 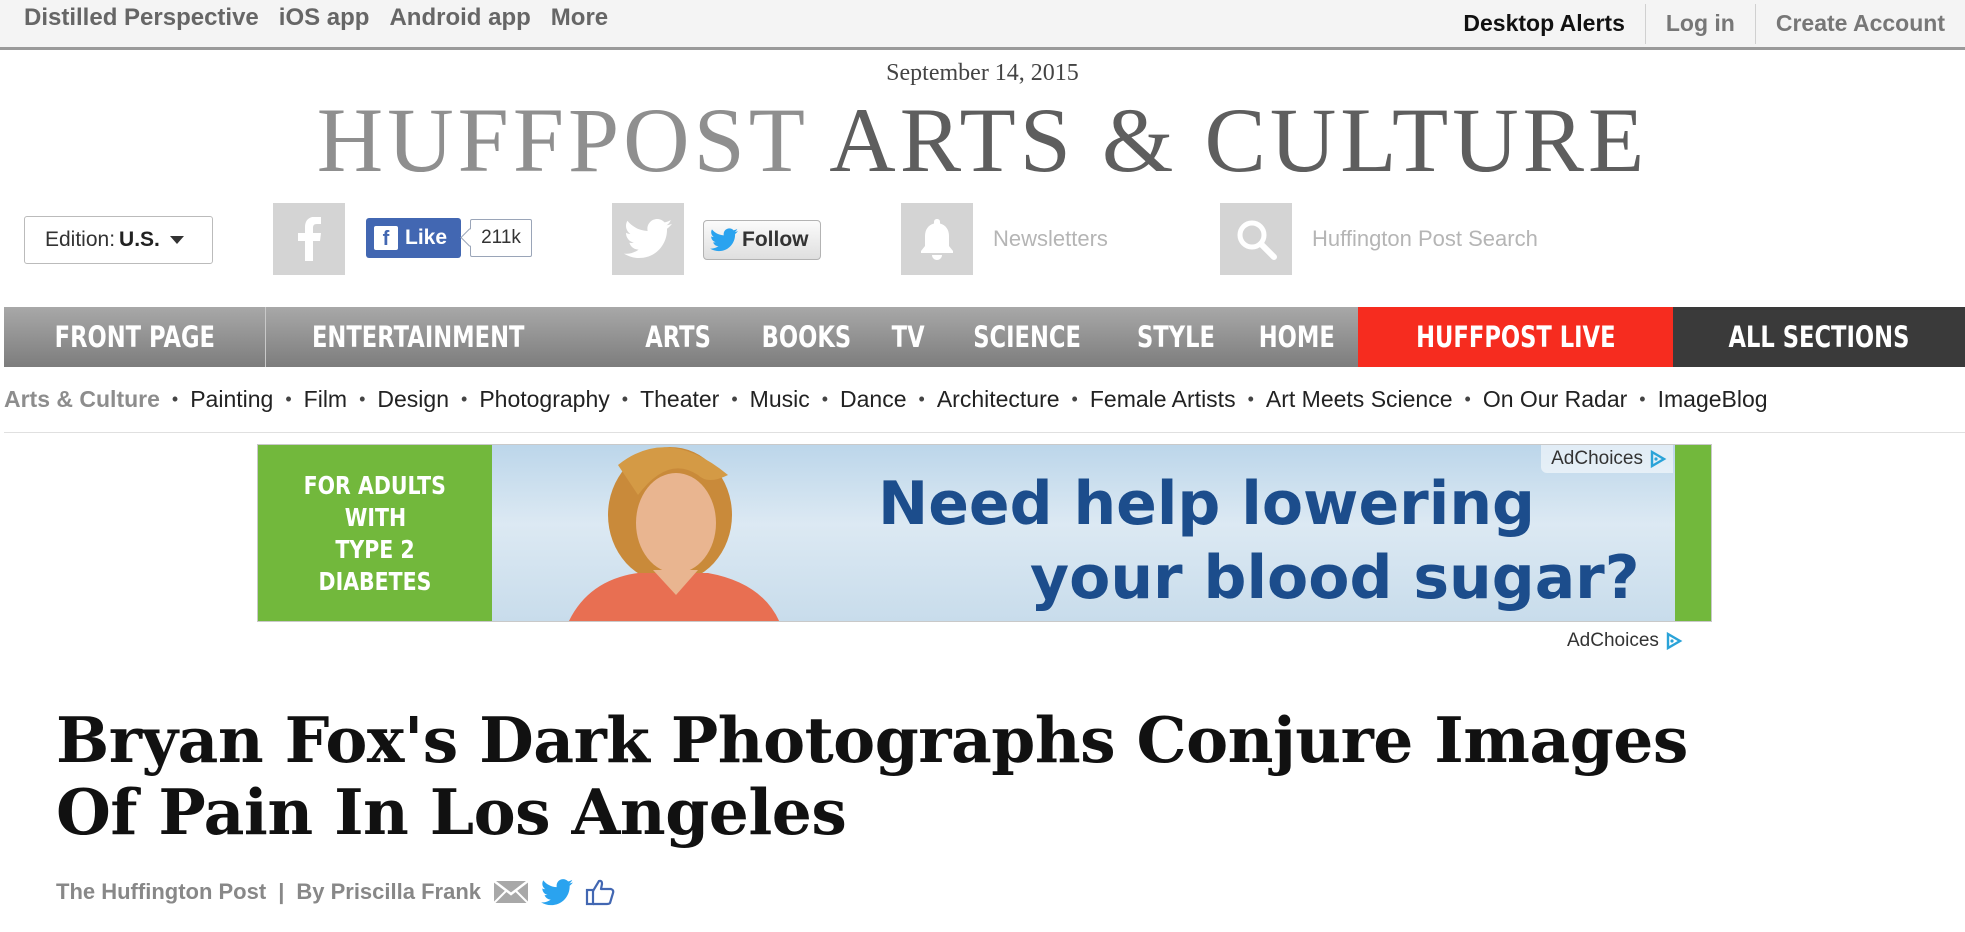 What do you see at coordinates (386, 238) in the screenshot?
I see `facebook-f-icon: f` at bounding box center [386, 238].